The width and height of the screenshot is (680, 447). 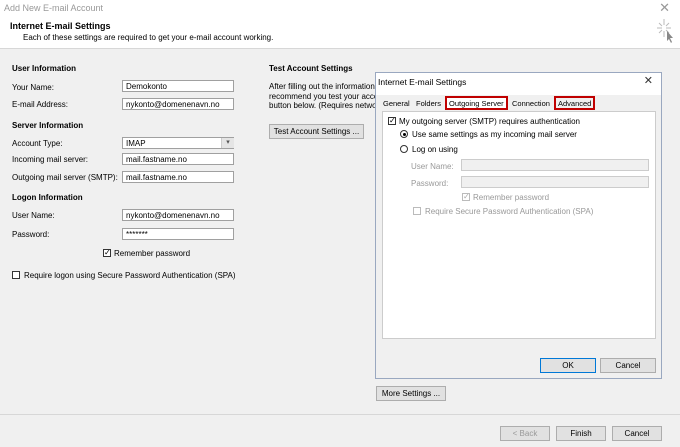 What do you see at coordinates (435, 149) in the screenshot?
I see `log-on-using-label: Log on using` at bounding box center [435, 149].